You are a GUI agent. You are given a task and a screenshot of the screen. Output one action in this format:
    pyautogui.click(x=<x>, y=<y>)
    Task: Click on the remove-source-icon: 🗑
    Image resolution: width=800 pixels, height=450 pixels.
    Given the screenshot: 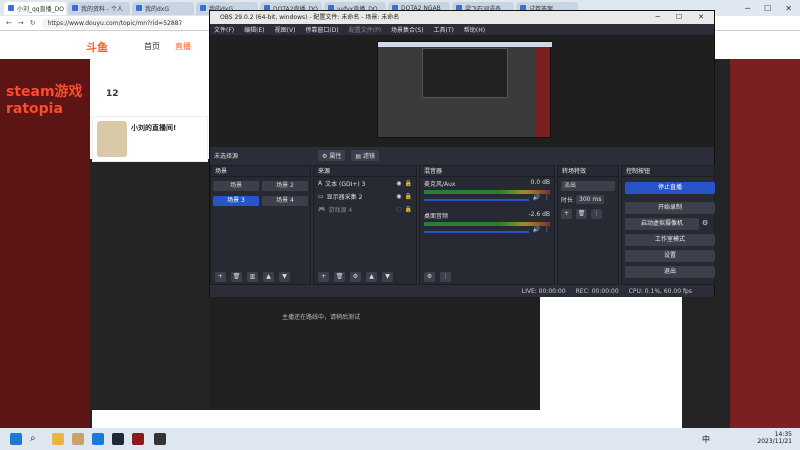 What is the action you would take?
    pyautogui.click(x=339, y=277)
    